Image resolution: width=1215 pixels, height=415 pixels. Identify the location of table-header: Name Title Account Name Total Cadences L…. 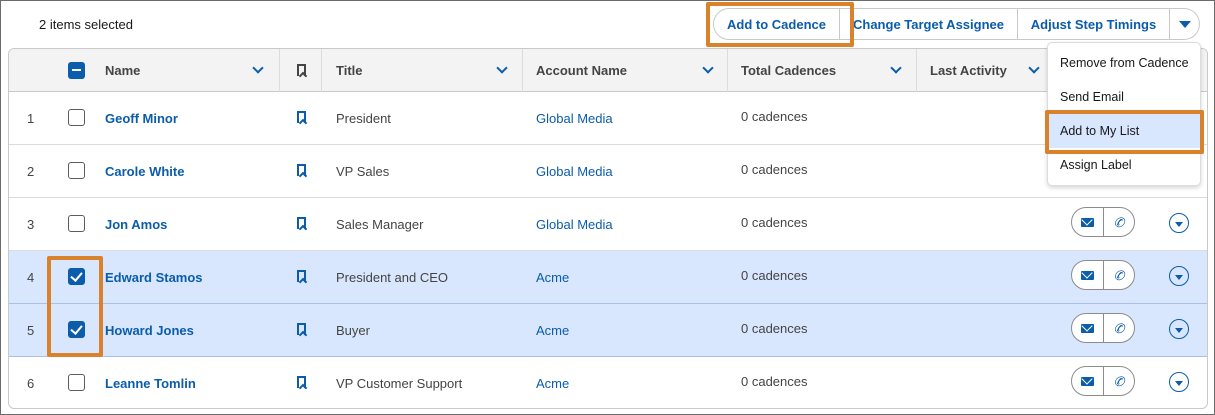
(608, 70).